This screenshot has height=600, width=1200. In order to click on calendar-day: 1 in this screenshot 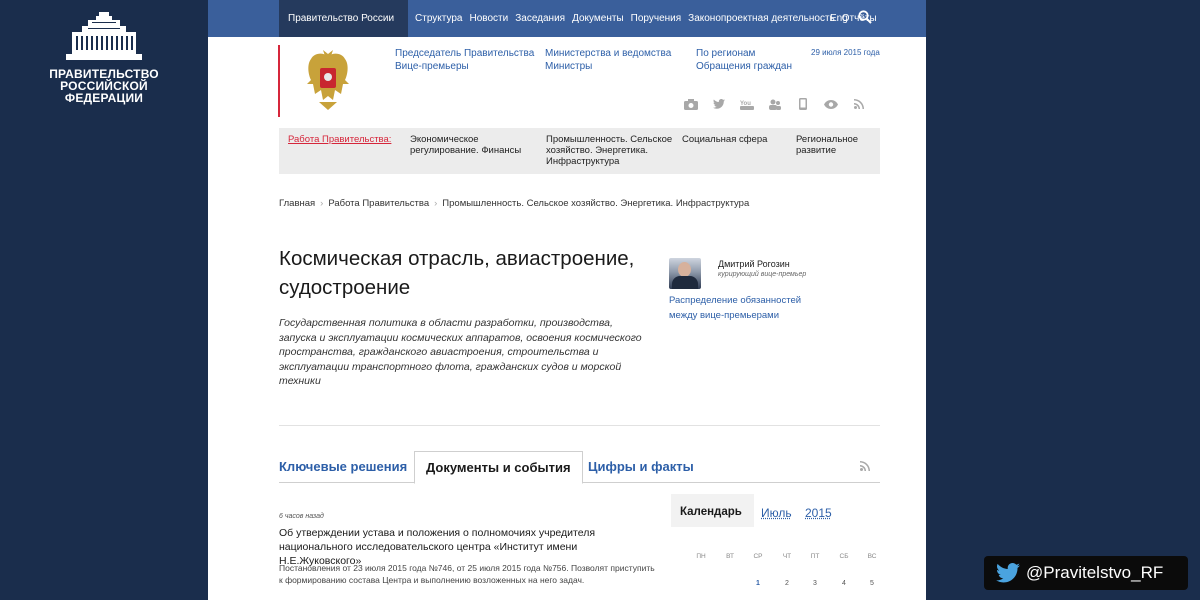, I will do `click(758, 583)`.